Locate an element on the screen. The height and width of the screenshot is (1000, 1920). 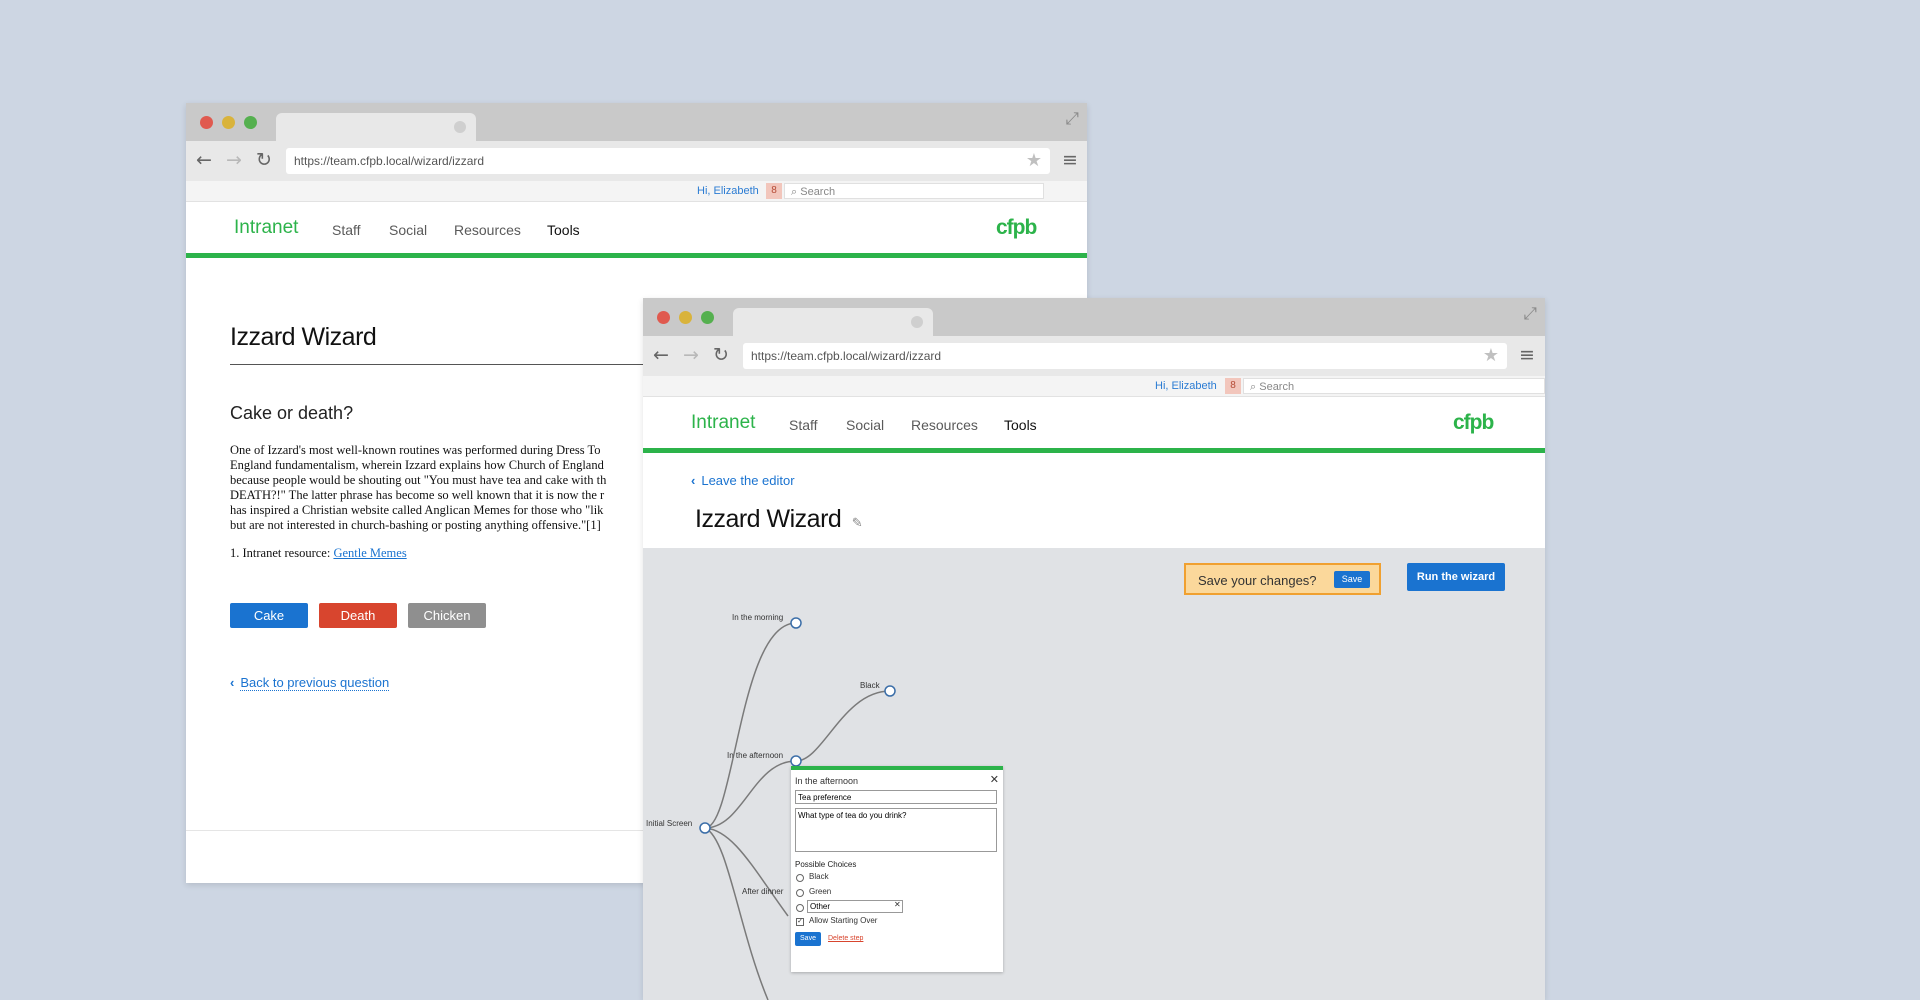
allow-restart-checkbox: ✓ is located at coordinates (800, 922).